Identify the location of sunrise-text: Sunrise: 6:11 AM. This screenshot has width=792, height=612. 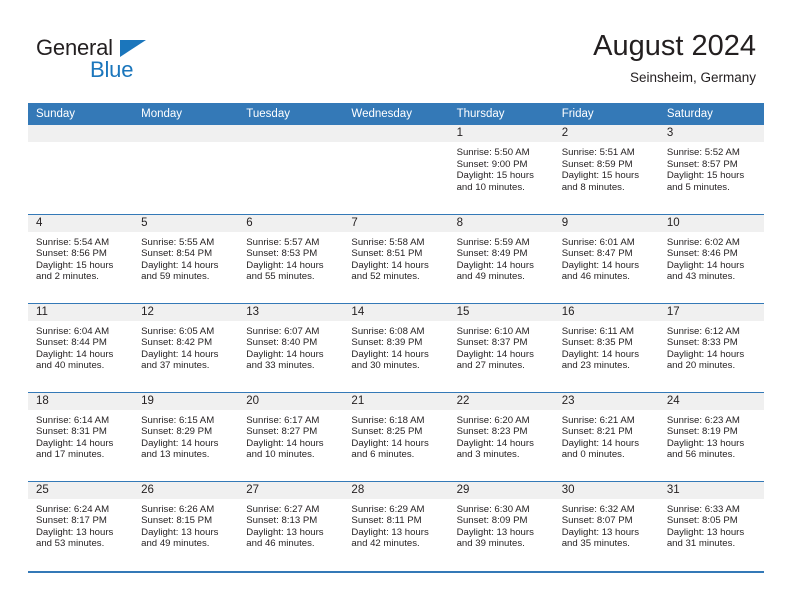
(598, 331).